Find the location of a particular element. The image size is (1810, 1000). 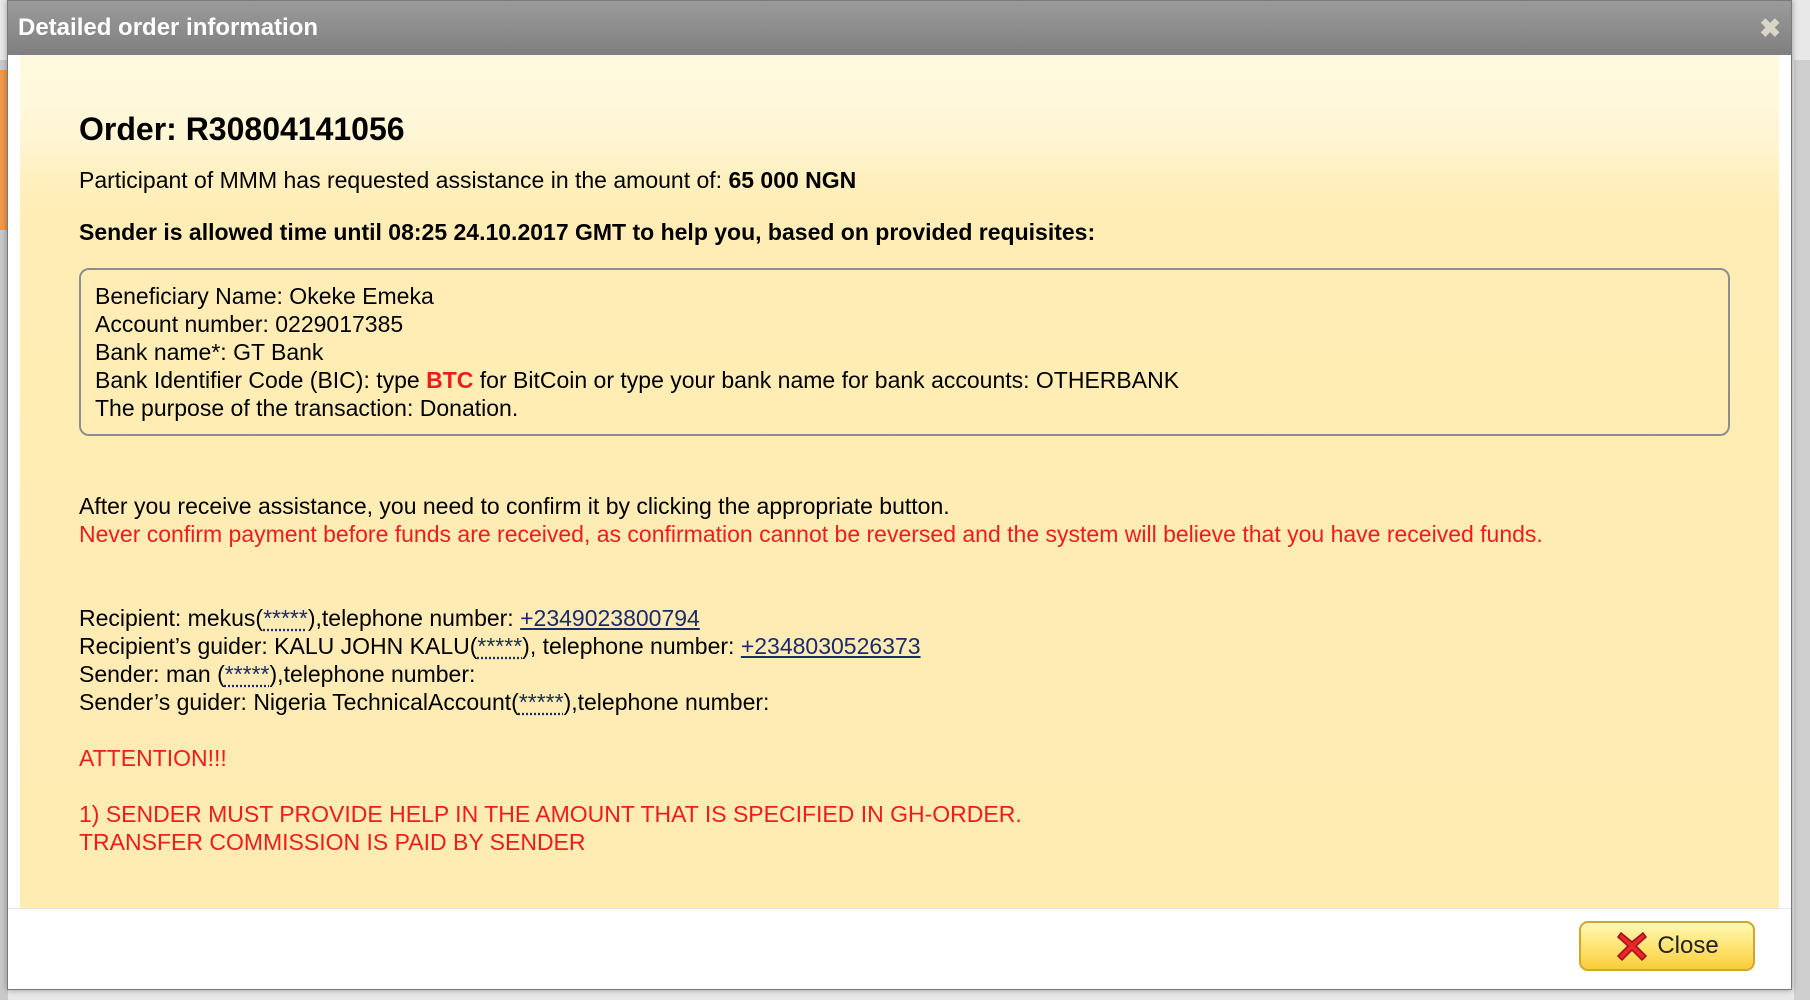

bic-btc: BTC is located at coordinates (450, 380).